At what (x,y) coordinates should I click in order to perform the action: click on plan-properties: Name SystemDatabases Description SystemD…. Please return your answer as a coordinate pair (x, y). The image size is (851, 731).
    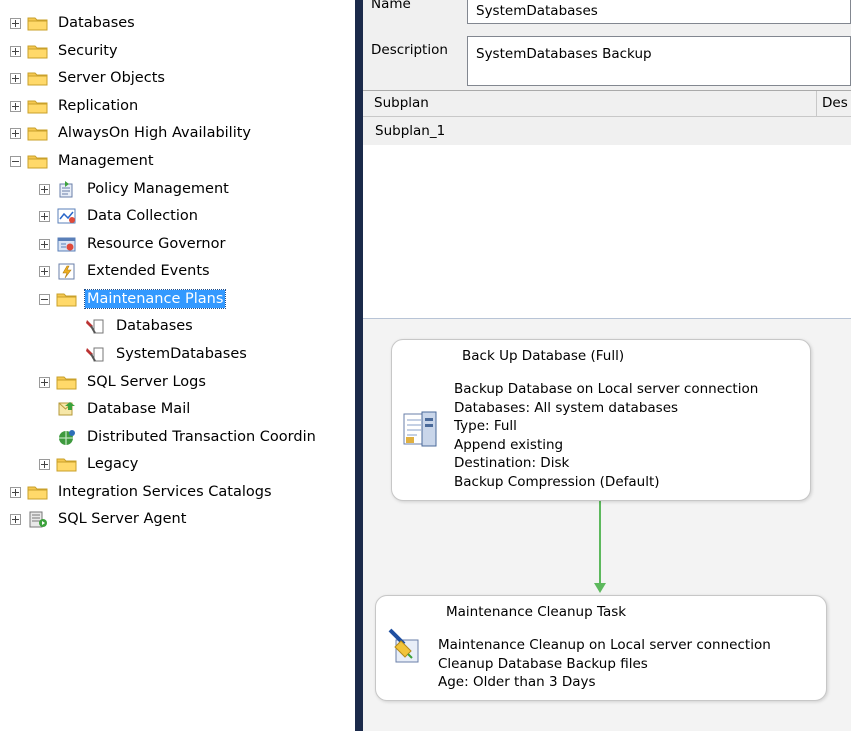
    Looking at the image, I should click on (607, 45).